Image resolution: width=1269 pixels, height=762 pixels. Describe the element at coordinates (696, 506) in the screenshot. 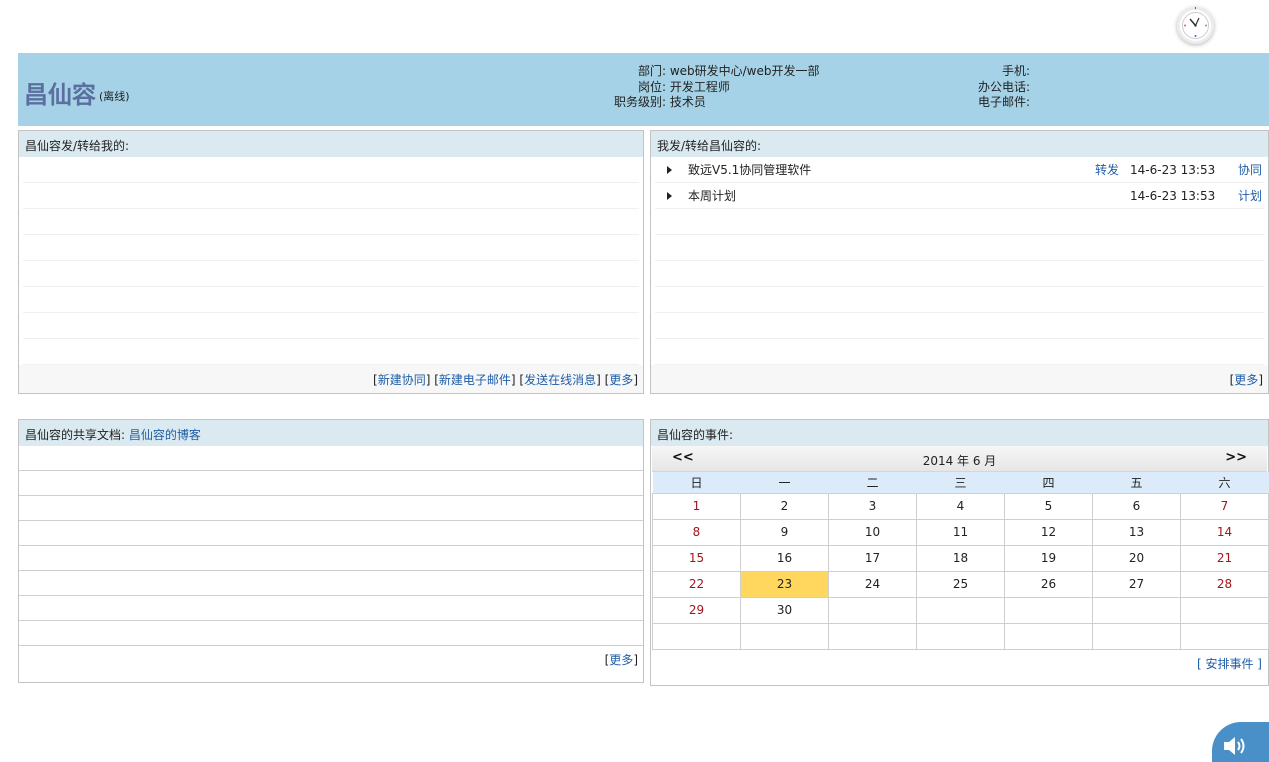

I see `calendar-day: 1` at that location.